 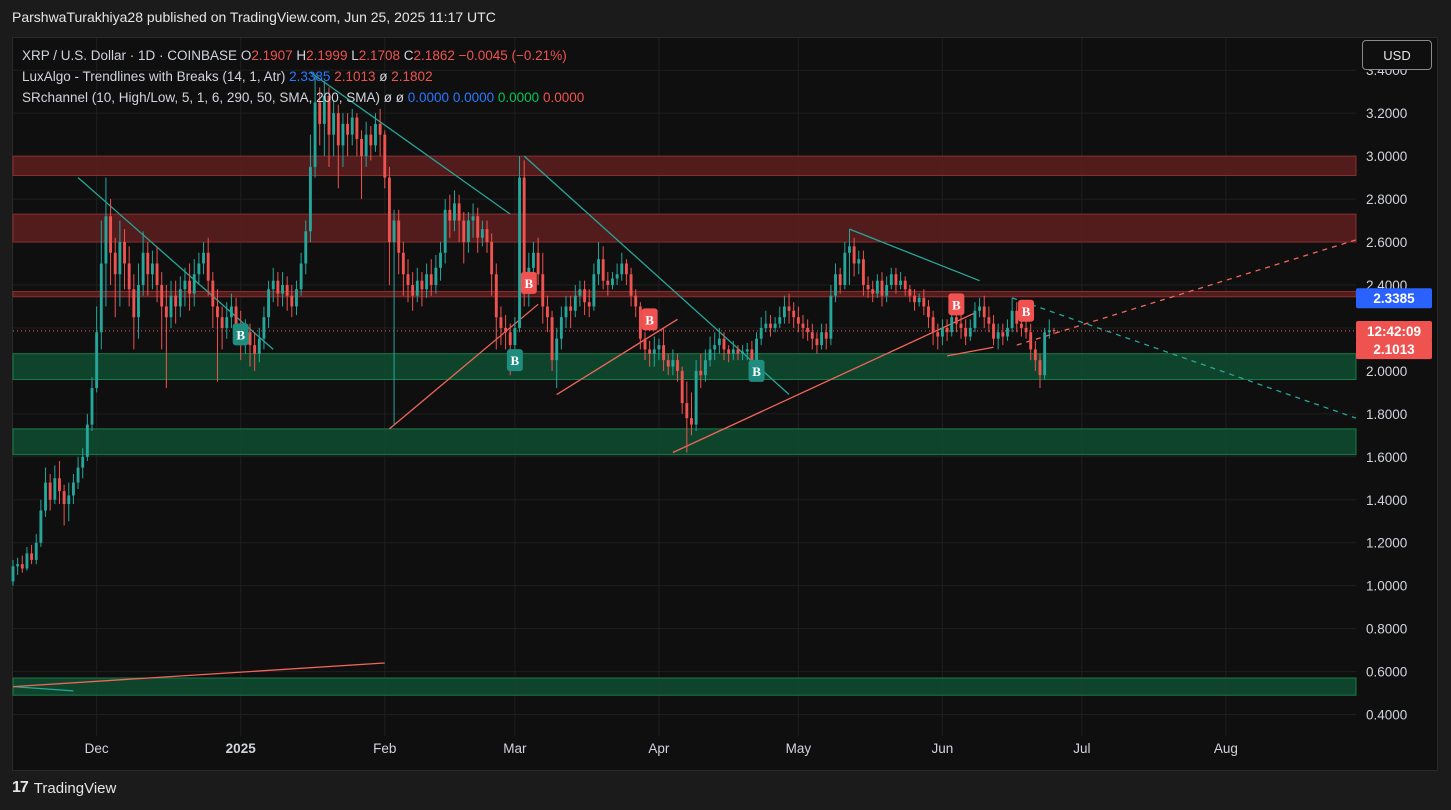 I want to click on legend-symbol: XRP / U.S. Dollar · 1D · COINBASE, so click(x=130, y=55).